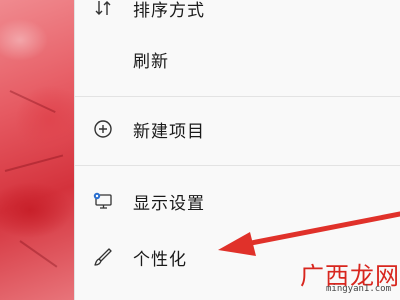 The height and width of the screenshot is (300, 400). Describe the element at coordinates (103, 201) in the screenshot. I see `display-settings-icon` at that location.